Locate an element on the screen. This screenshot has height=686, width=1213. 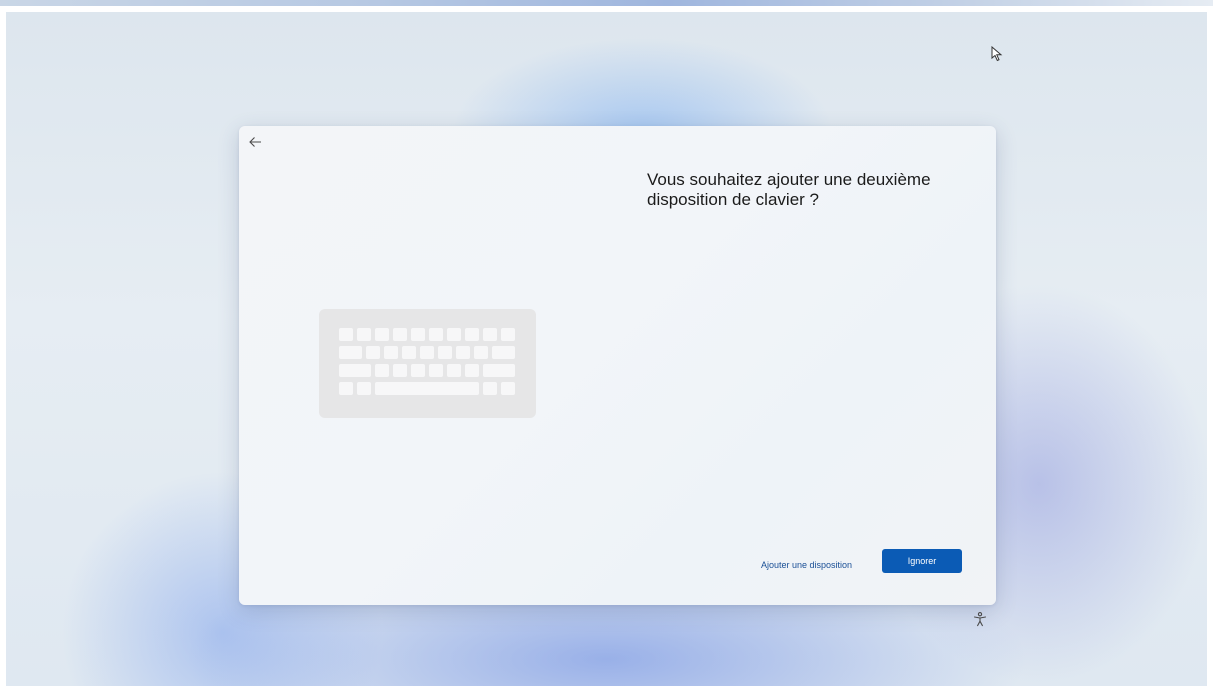
dialog-title-line-1: Vous souhaitez ajouter une deuxième is located at coordinates (789, 179).